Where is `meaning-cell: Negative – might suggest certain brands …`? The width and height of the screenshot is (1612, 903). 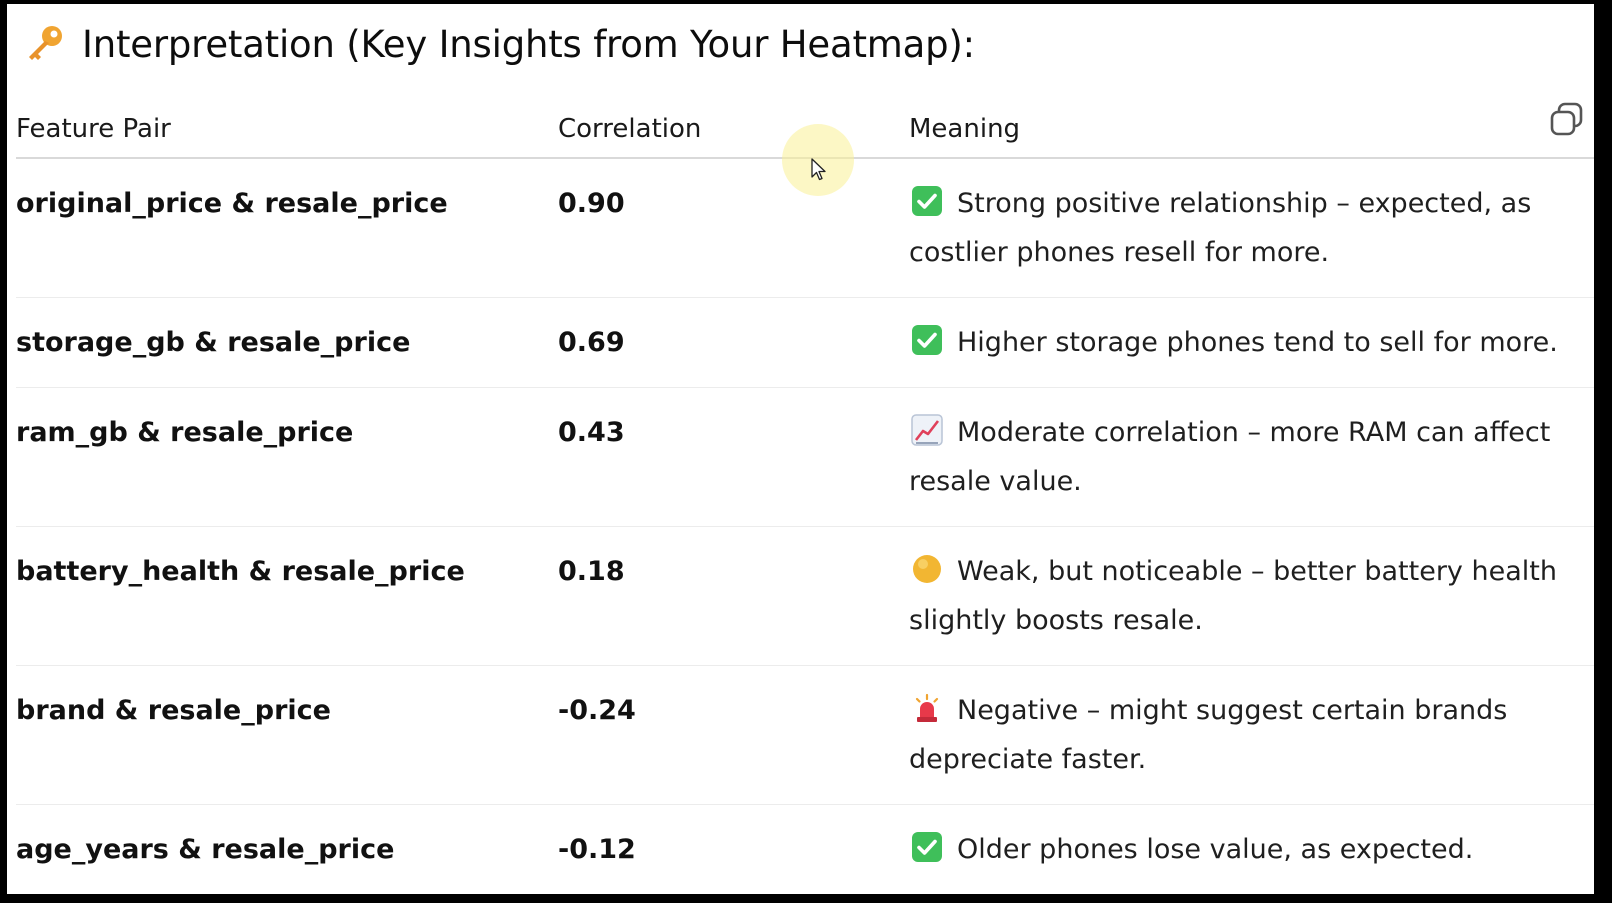 meaning-cell: Negative – might suggest certain brands … is located at coordinates (1251, 735).